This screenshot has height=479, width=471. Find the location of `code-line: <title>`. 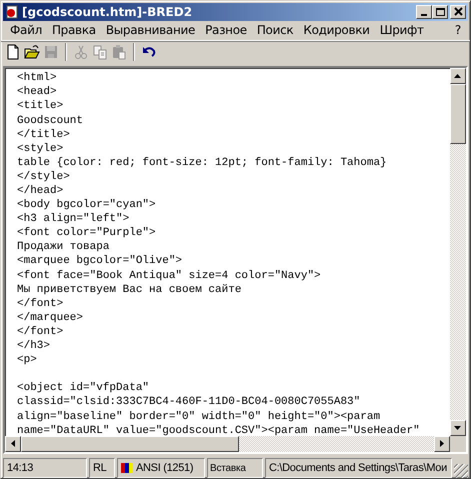

code-line: <title> is located at coordinates (40, 106).